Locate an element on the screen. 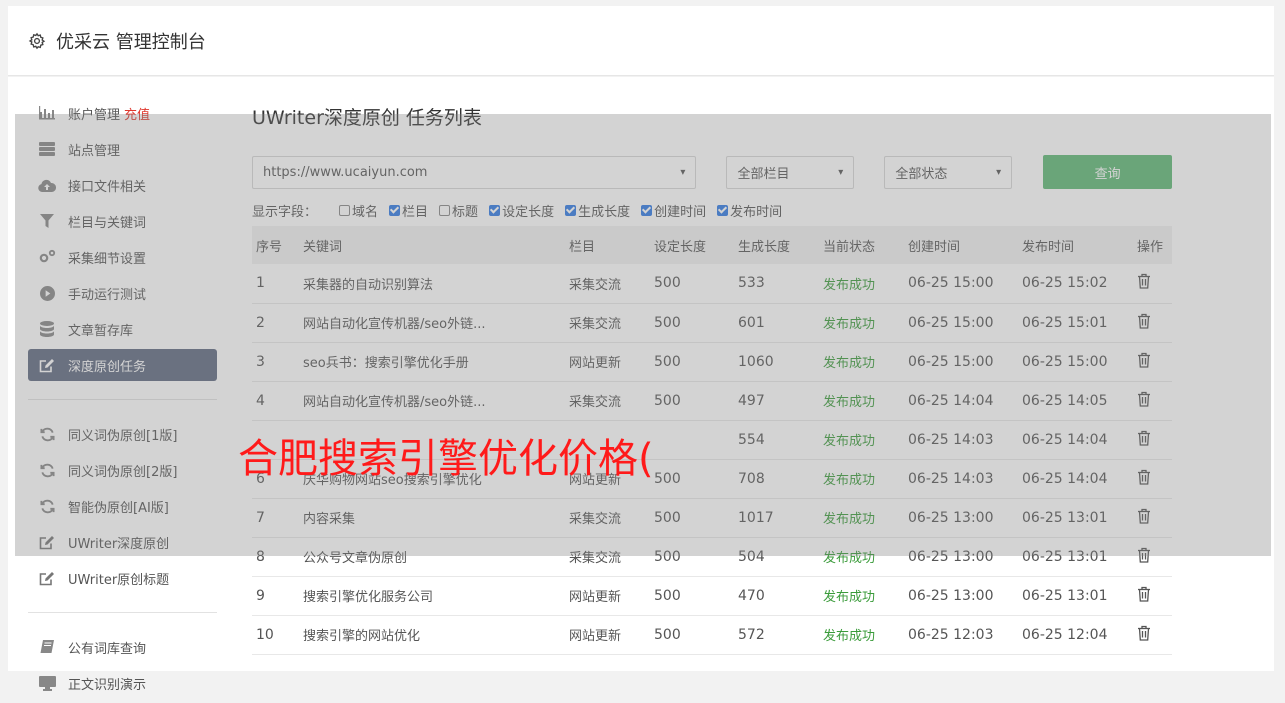 This screenshot has height=703, width=1285. sidebar-item-0-3: 栏目与关键词 is located at coordinates (122, 221).